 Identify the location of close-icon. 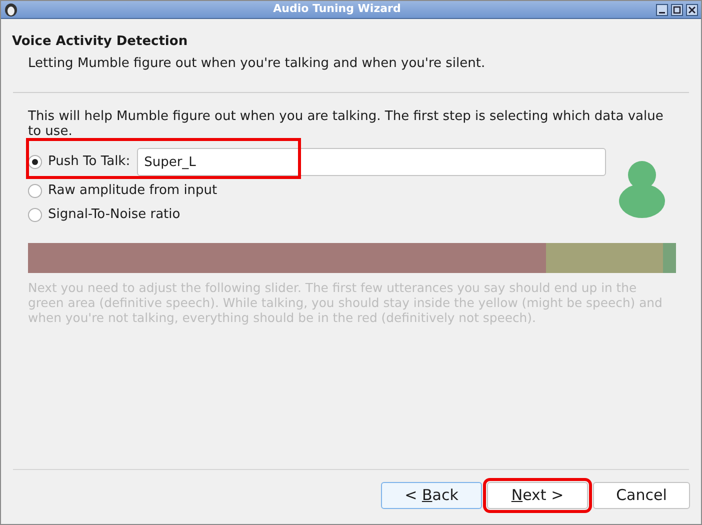
(692, 10).